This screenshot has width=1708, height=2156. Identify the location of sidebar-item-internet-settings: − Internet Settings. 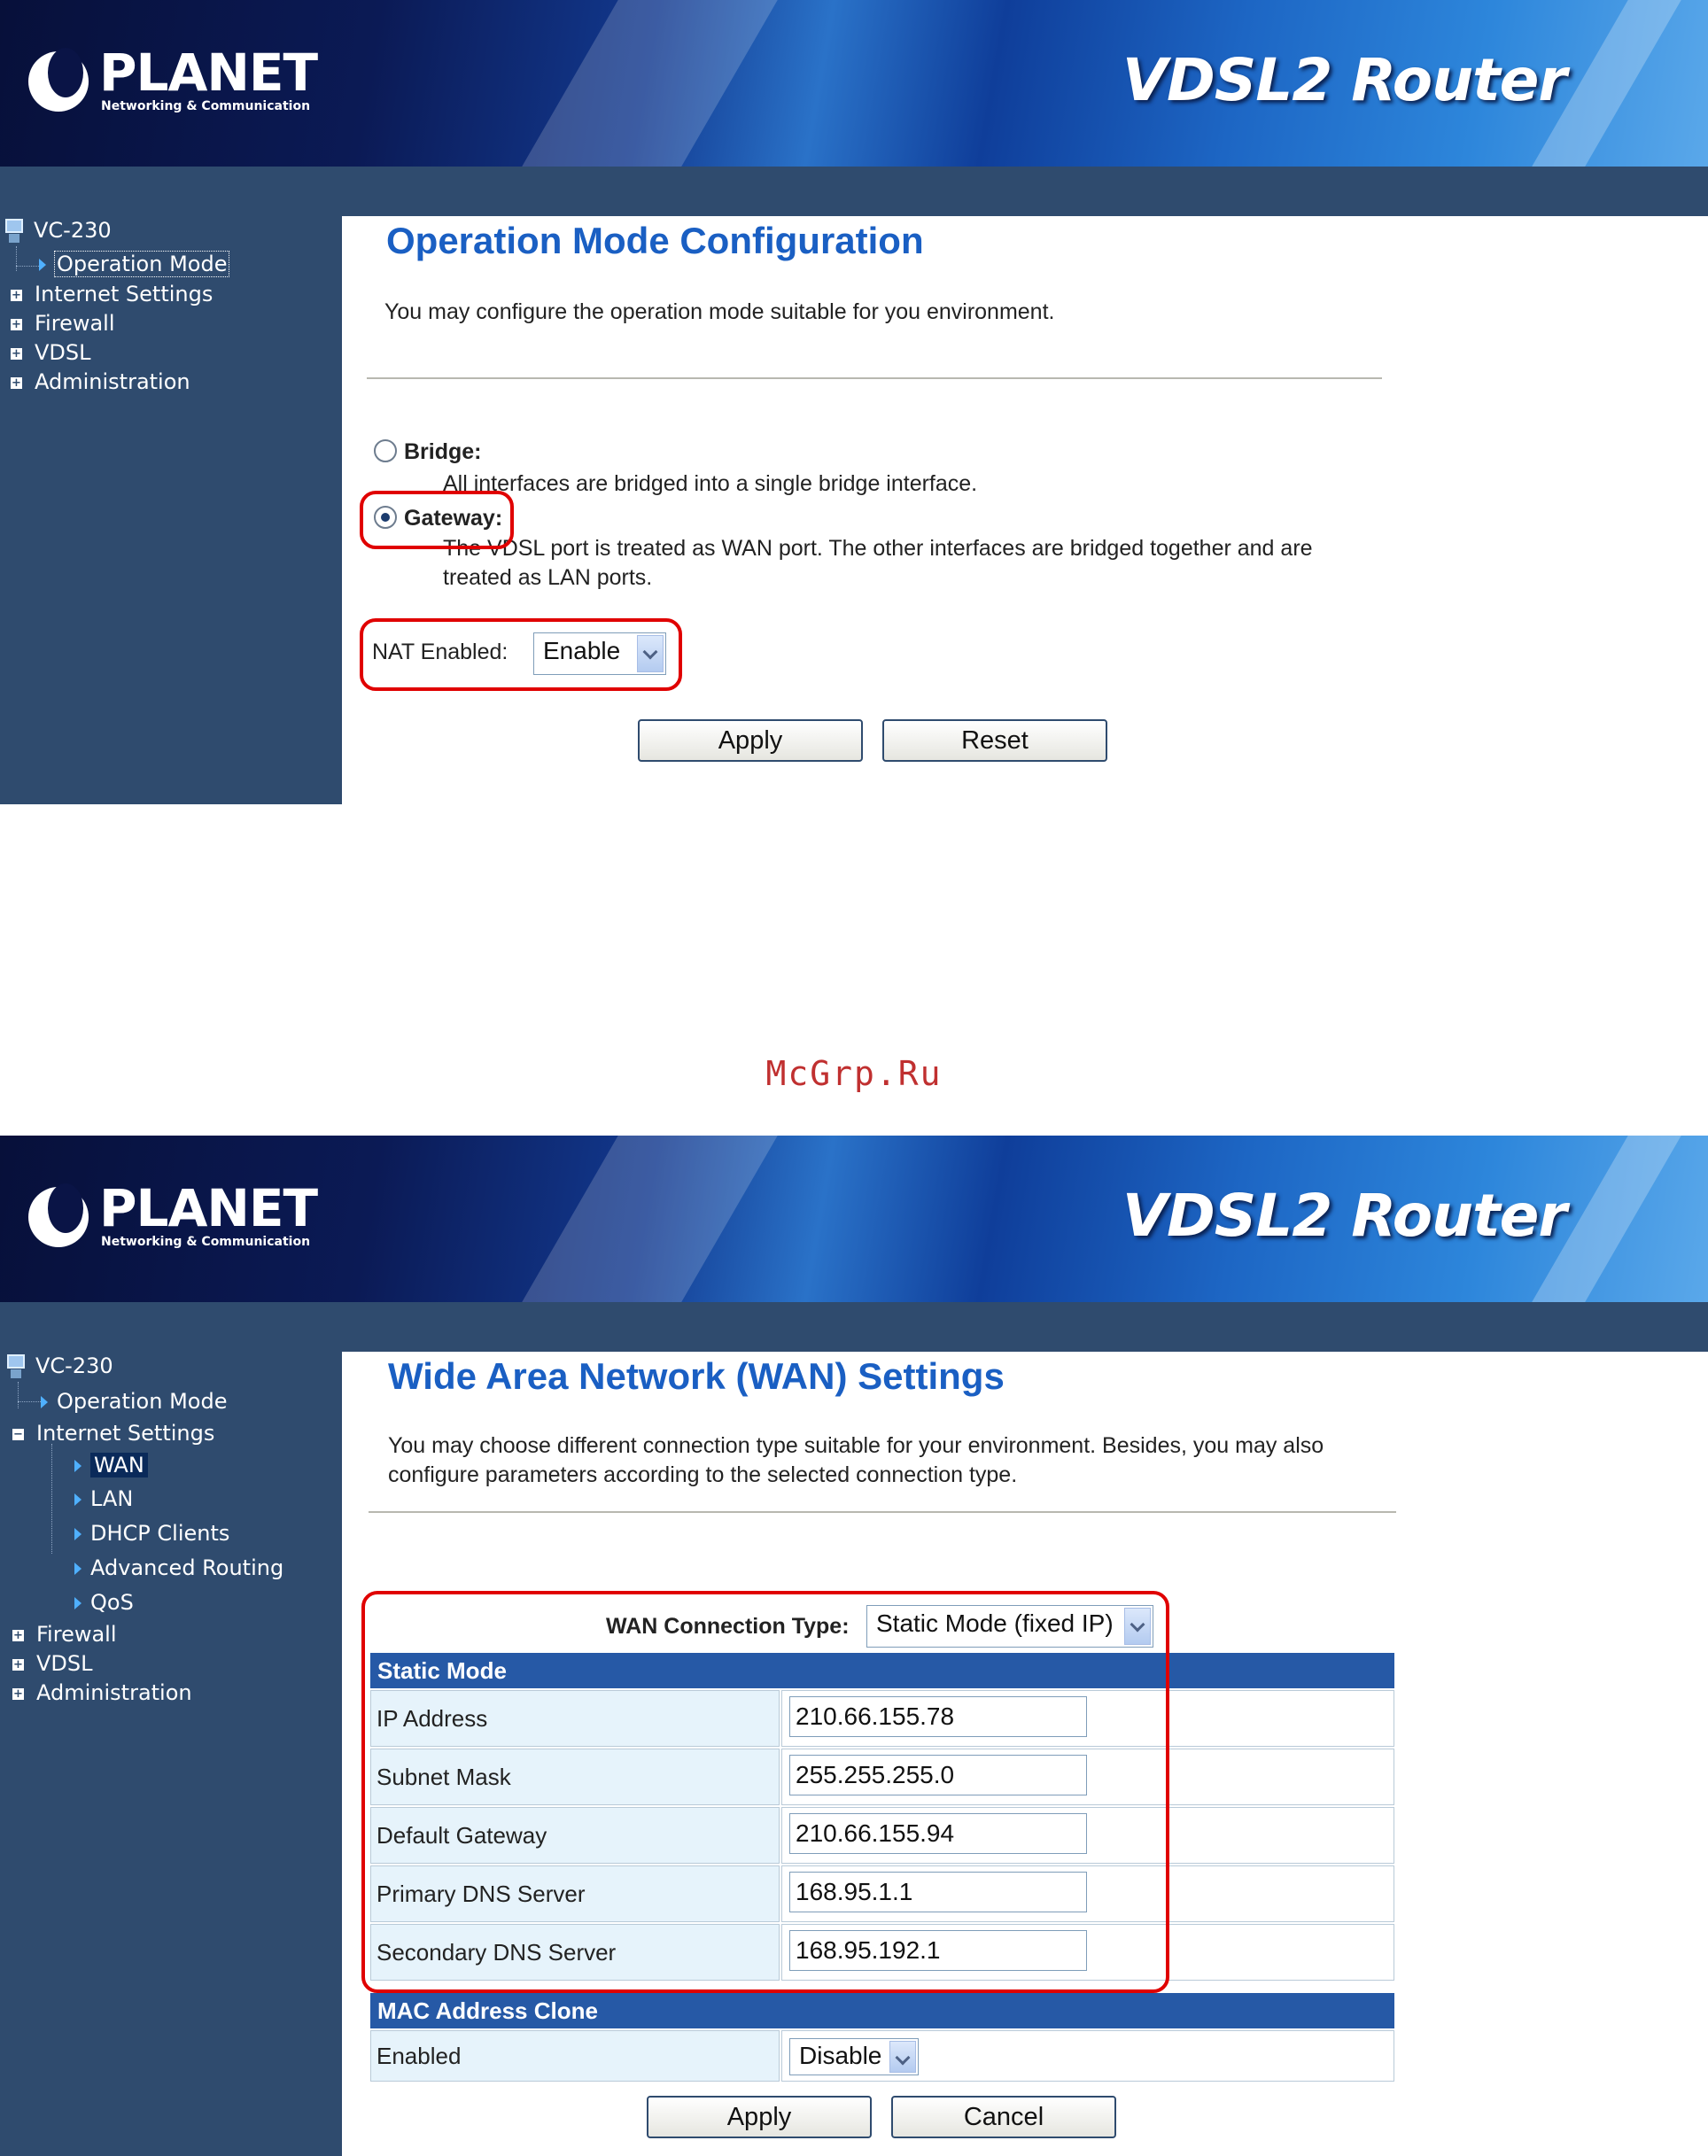
(113, 1433).